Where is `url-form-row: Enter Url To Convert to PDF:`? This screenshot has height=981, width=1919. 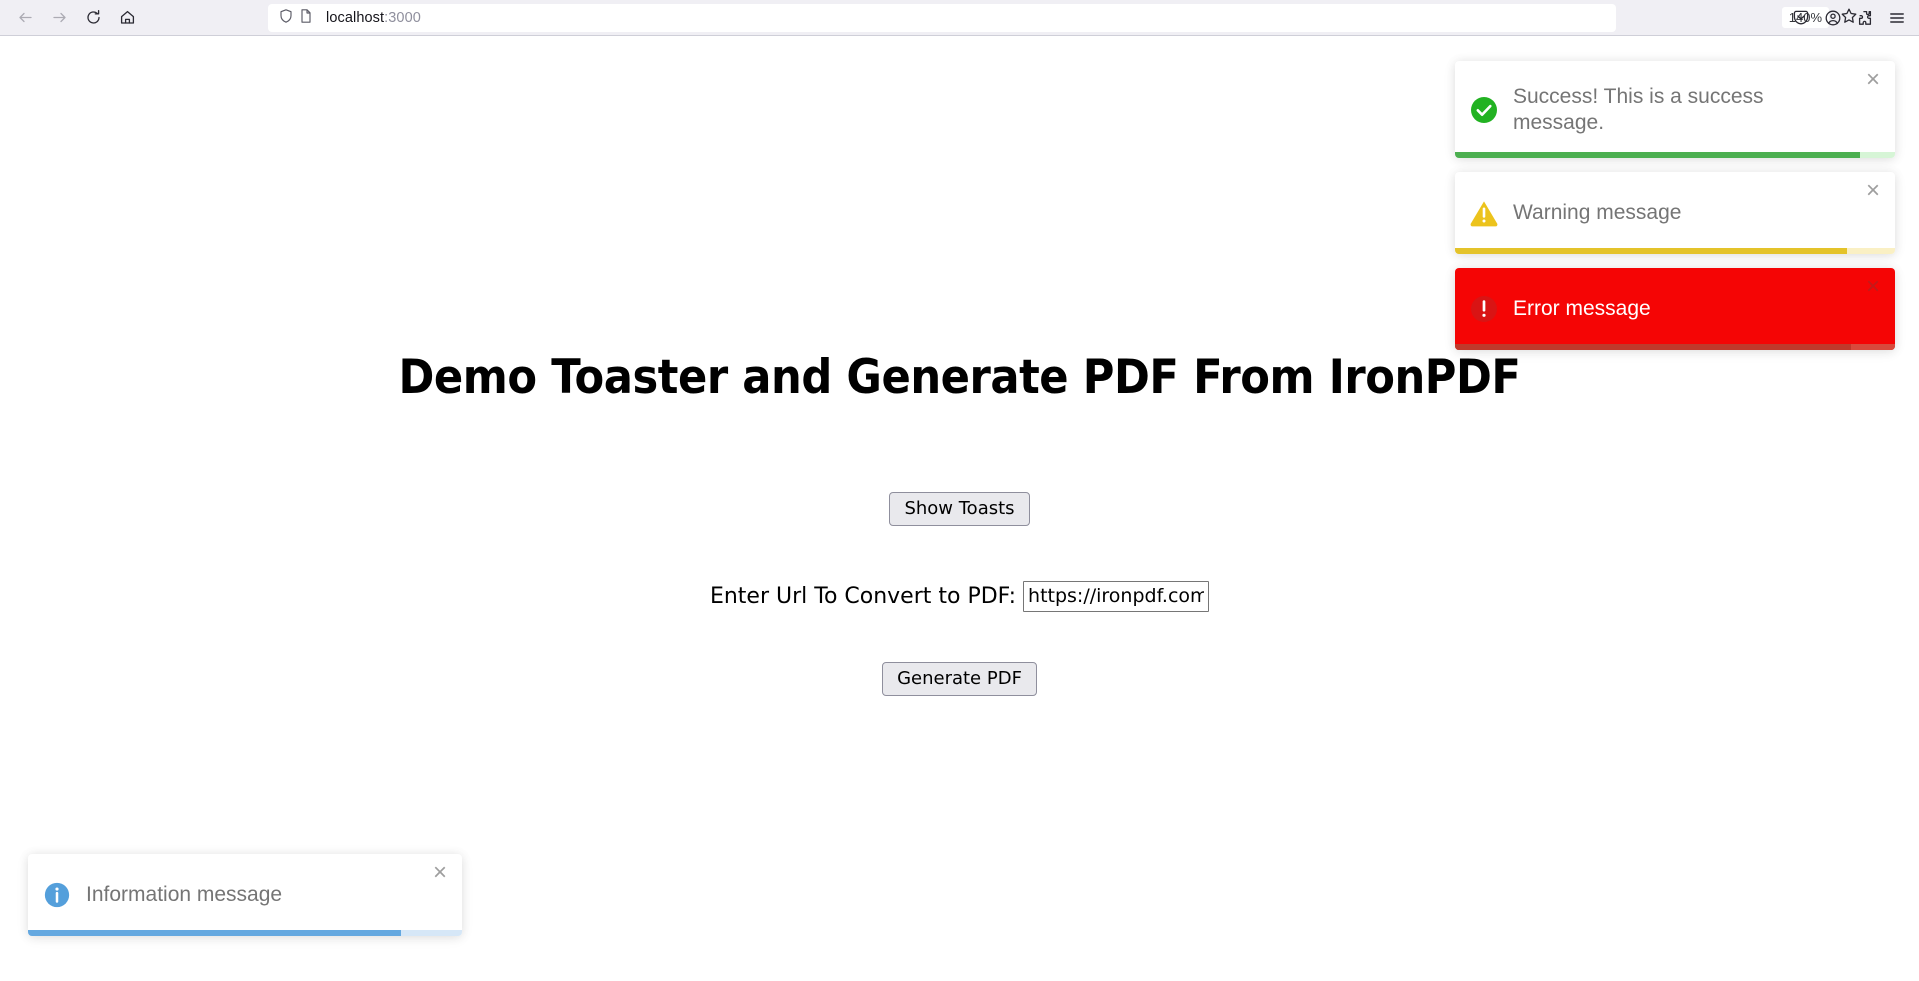
url-form-row: Enter Url To Convert to PDF: is located at coordinates (959, 596).